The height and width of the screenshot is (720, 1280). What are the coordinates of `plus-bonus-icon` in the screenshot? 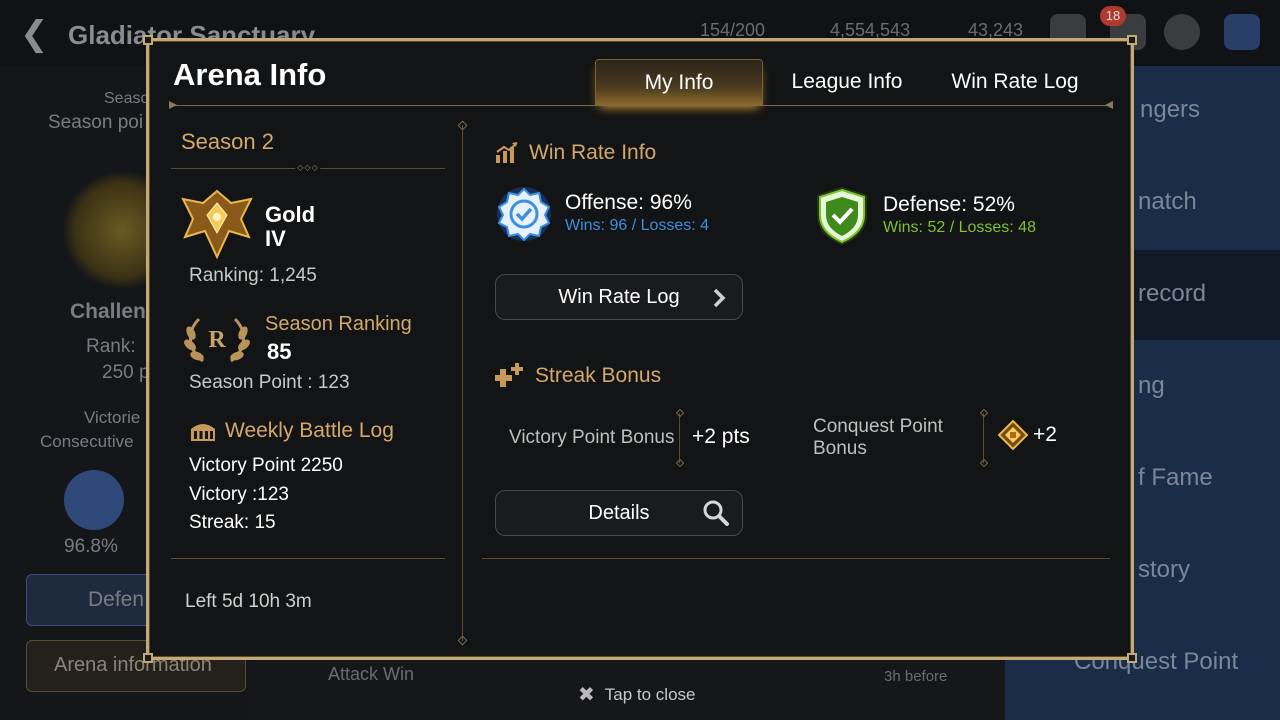 It's located at (509, 375).